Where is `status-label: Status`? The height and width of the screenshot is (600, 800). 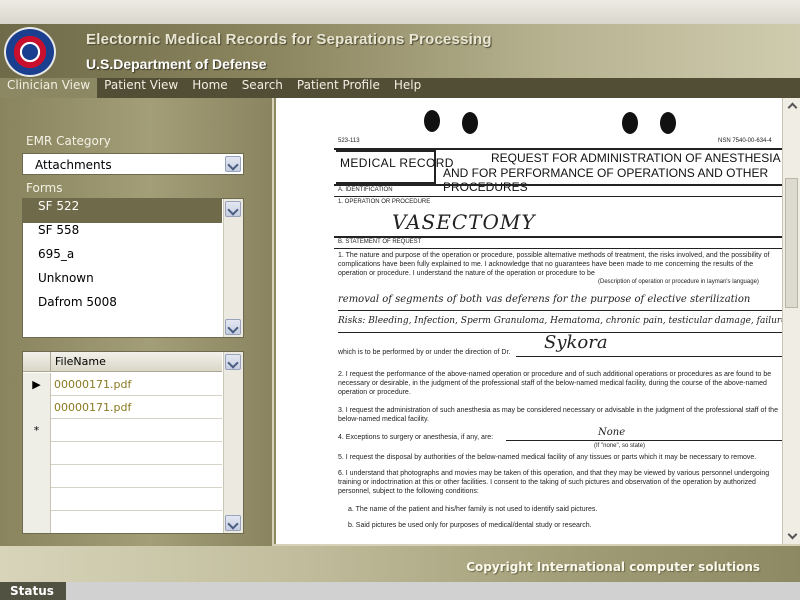
status-label: Status is located at coordinates (33, 591).